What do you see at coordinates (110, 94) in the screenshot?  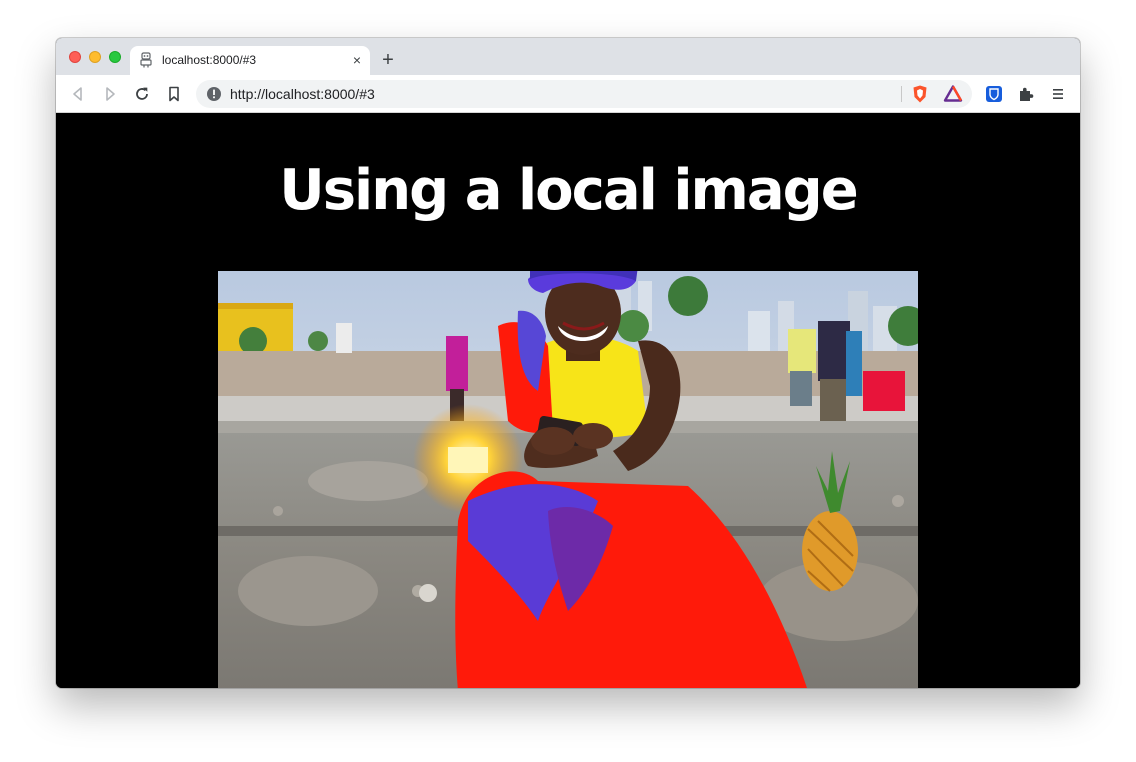 I see `forward-icon` at bounding box center [110, 94].